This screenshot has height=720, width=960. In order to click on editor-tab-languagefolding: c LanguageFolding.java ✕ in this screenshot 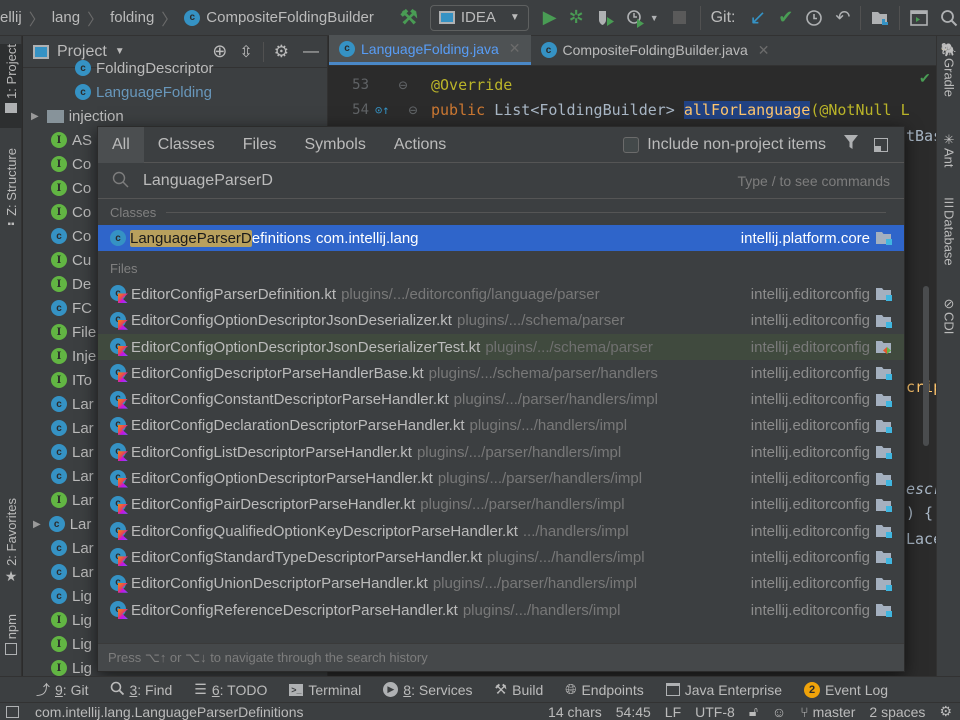, I will do `click(430, 50)`.